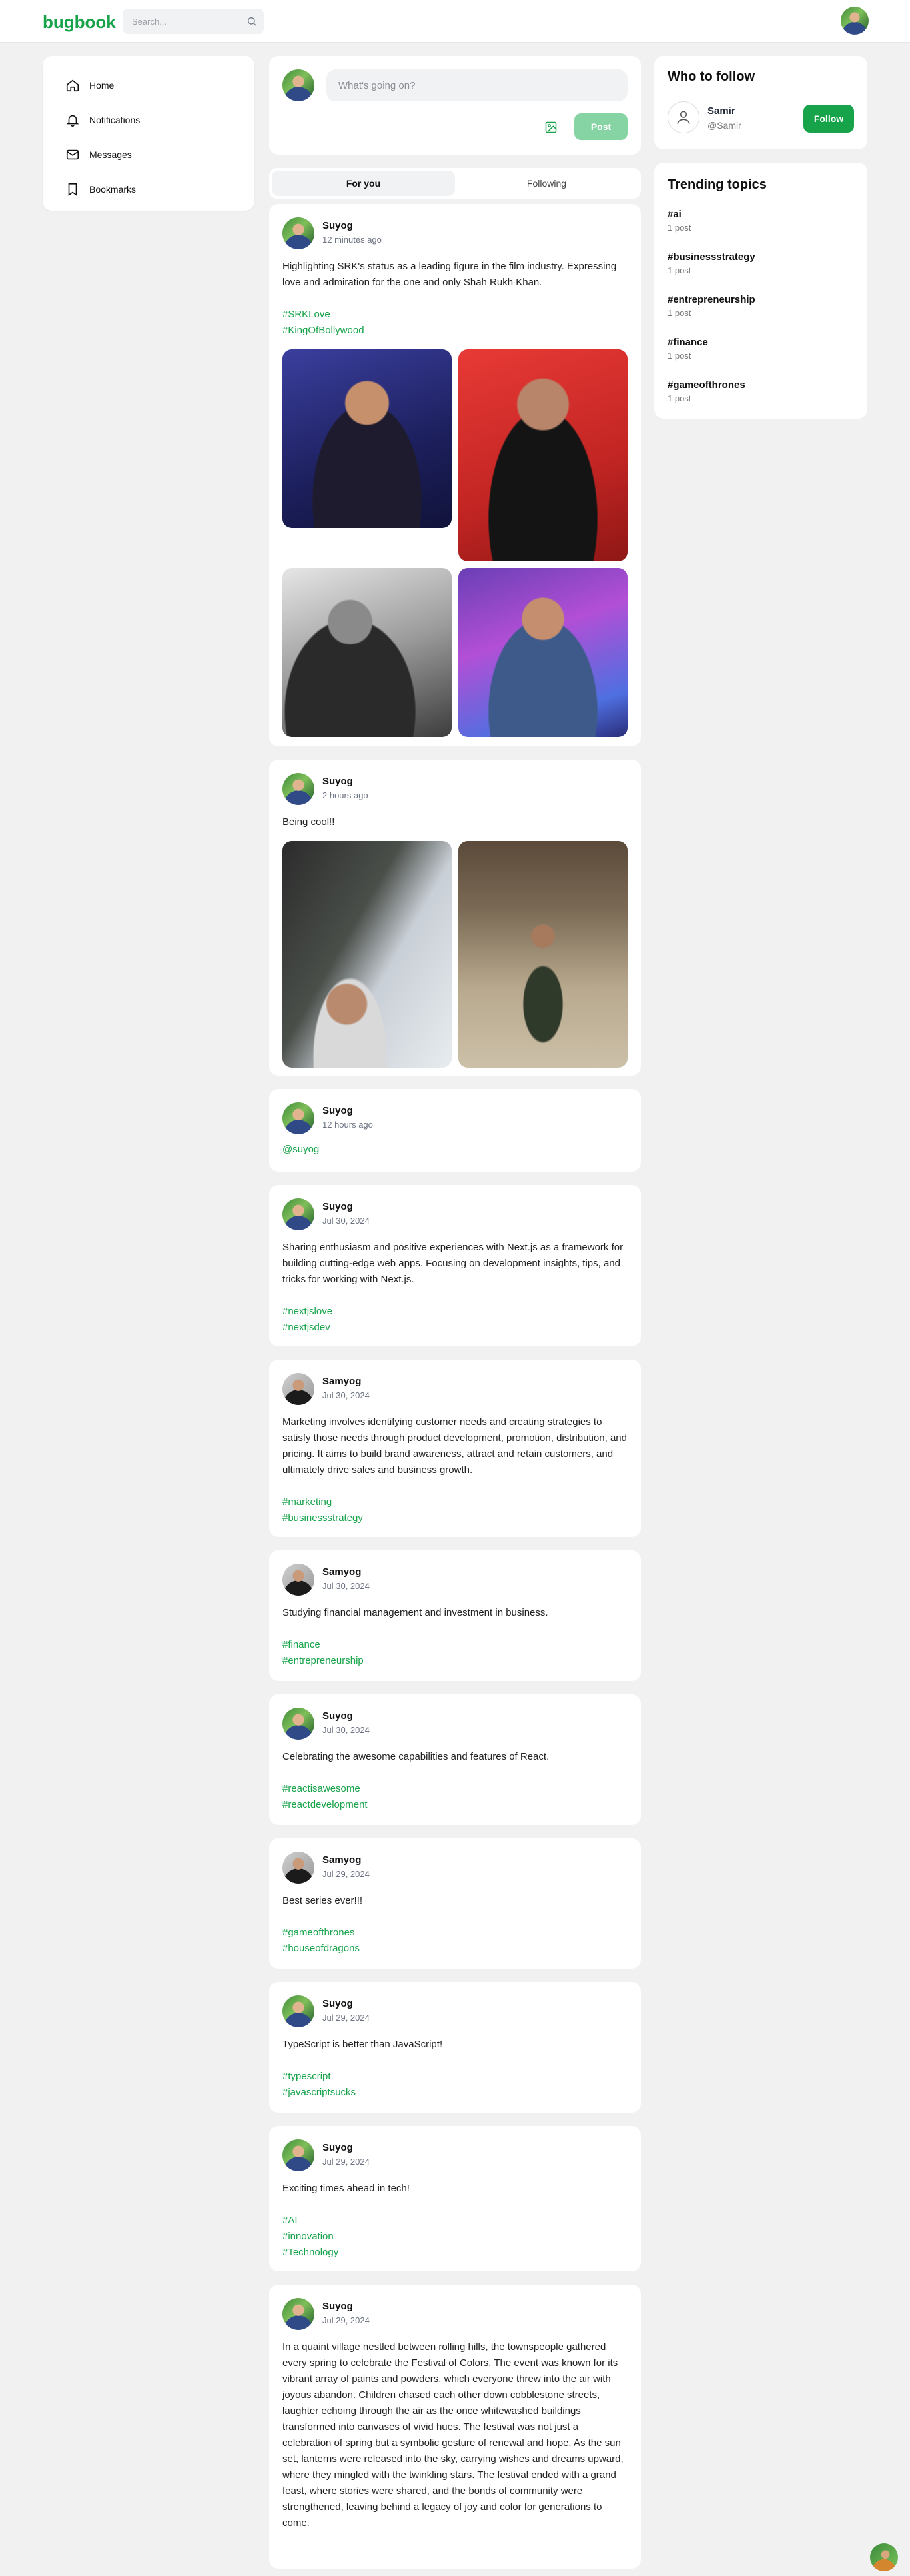 The height and width of the screenshot is (2576, 910). I want to click on home-icon, so click(72, 85).